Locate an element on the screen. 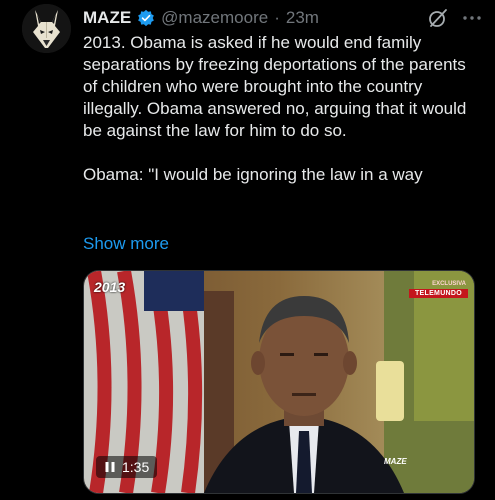  video-watermark: MAZE is located at coordinates (395, 461).